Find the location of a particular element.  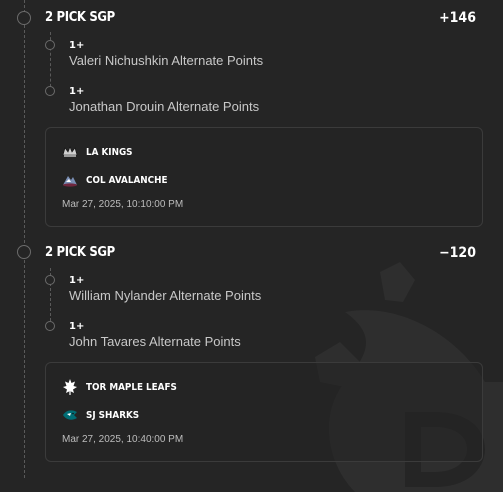

team-name: TOR MAPLE LEAFS is located at coordinates (131, 387).